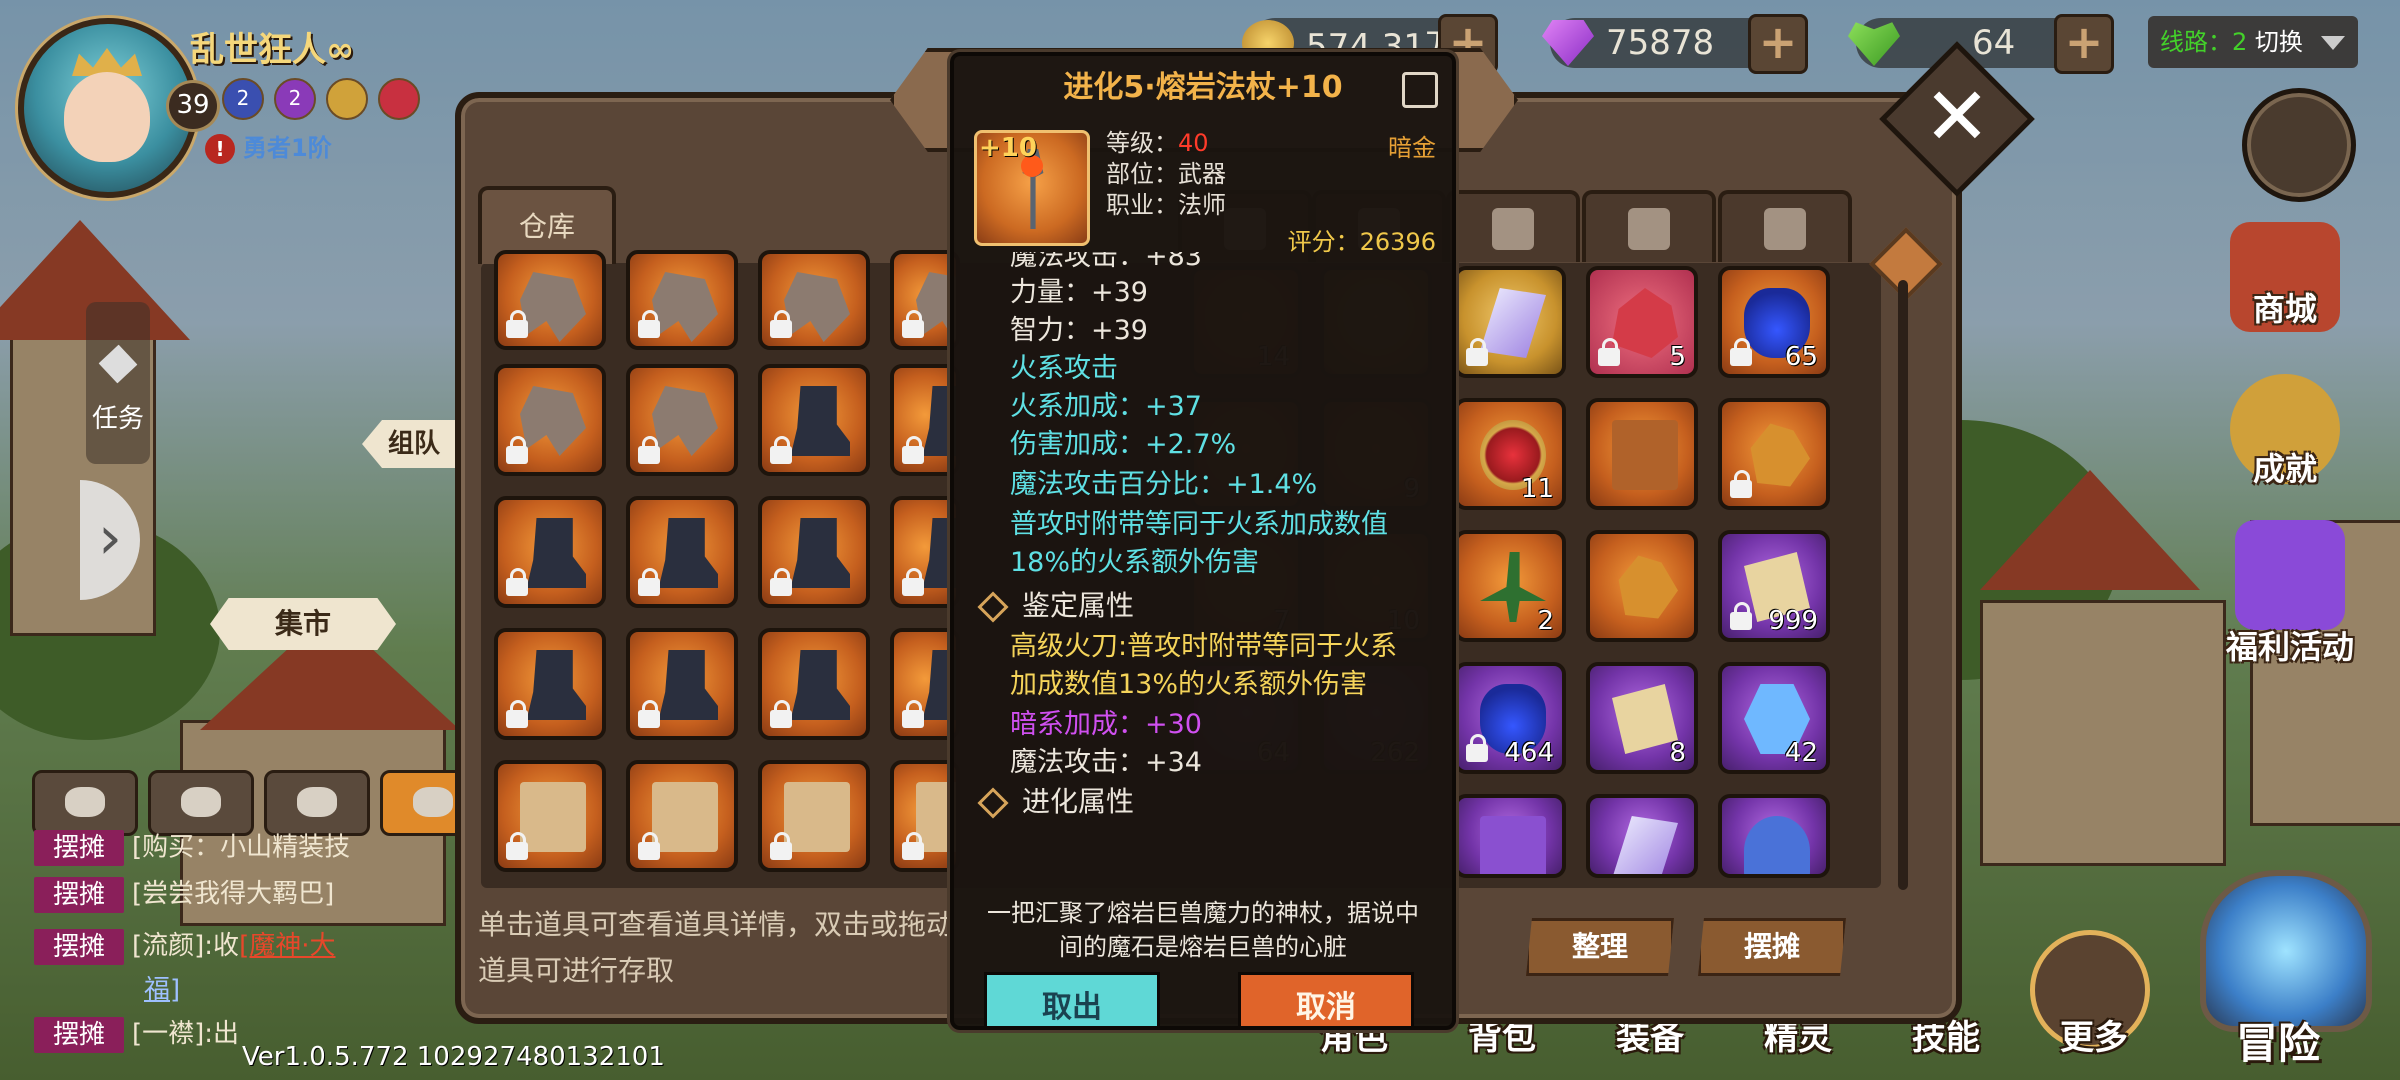  What do you see at coordinates (1510, 586) in the screenshot?
I see `bag-slot: 2` at bounding box center [1510, 586].